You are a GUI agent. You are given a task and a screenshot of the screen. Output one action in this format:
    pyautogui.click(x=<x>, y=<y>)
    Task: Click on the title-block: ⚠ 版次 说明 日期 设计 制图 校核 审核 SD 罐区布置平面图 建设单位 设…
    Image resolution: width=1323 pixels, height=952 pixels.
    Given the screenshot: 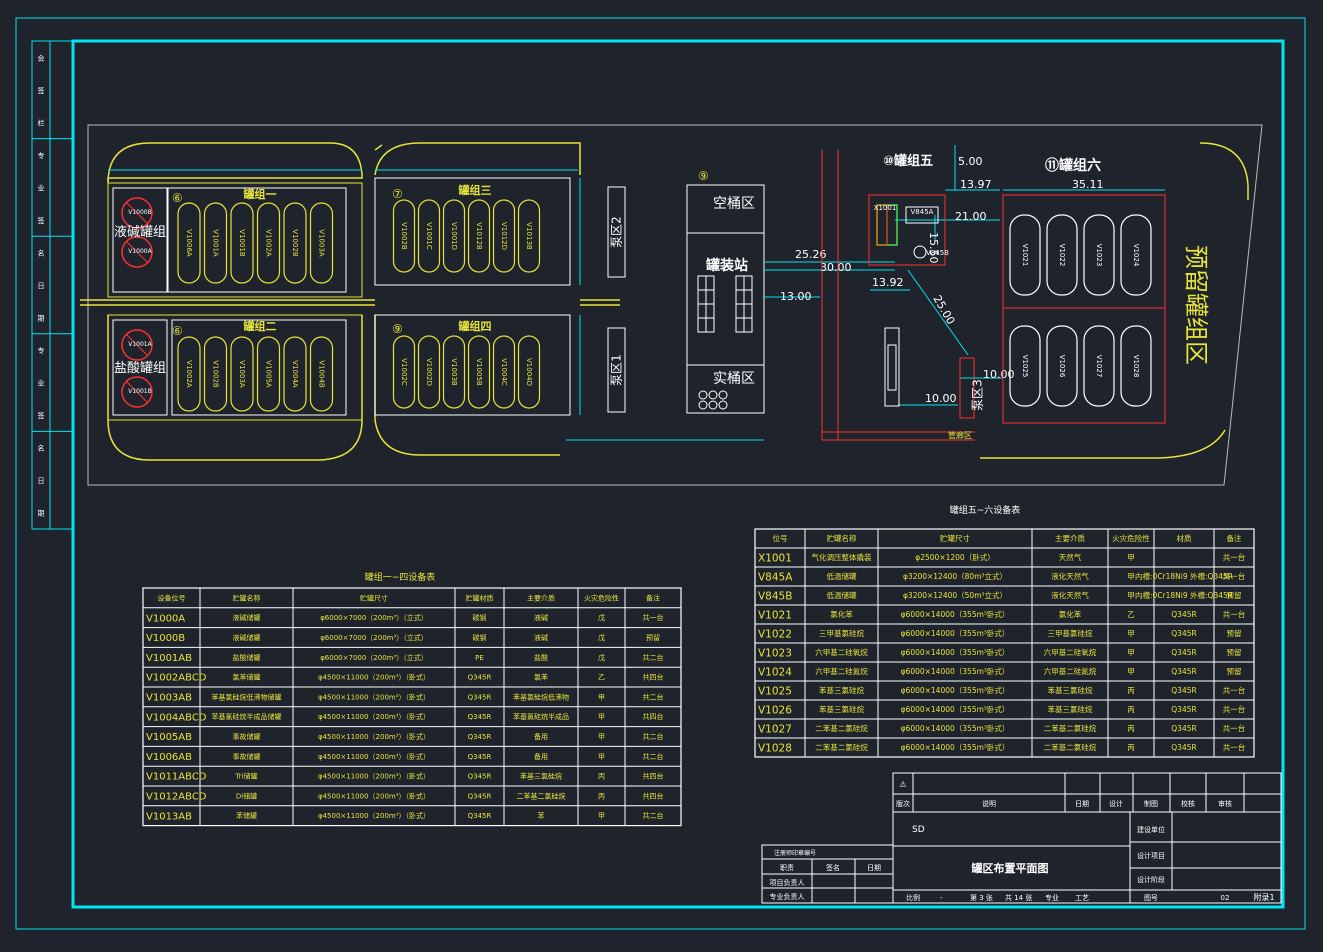 What is the action you would take?
    pyautogui.click(x=1021, y=838)
    